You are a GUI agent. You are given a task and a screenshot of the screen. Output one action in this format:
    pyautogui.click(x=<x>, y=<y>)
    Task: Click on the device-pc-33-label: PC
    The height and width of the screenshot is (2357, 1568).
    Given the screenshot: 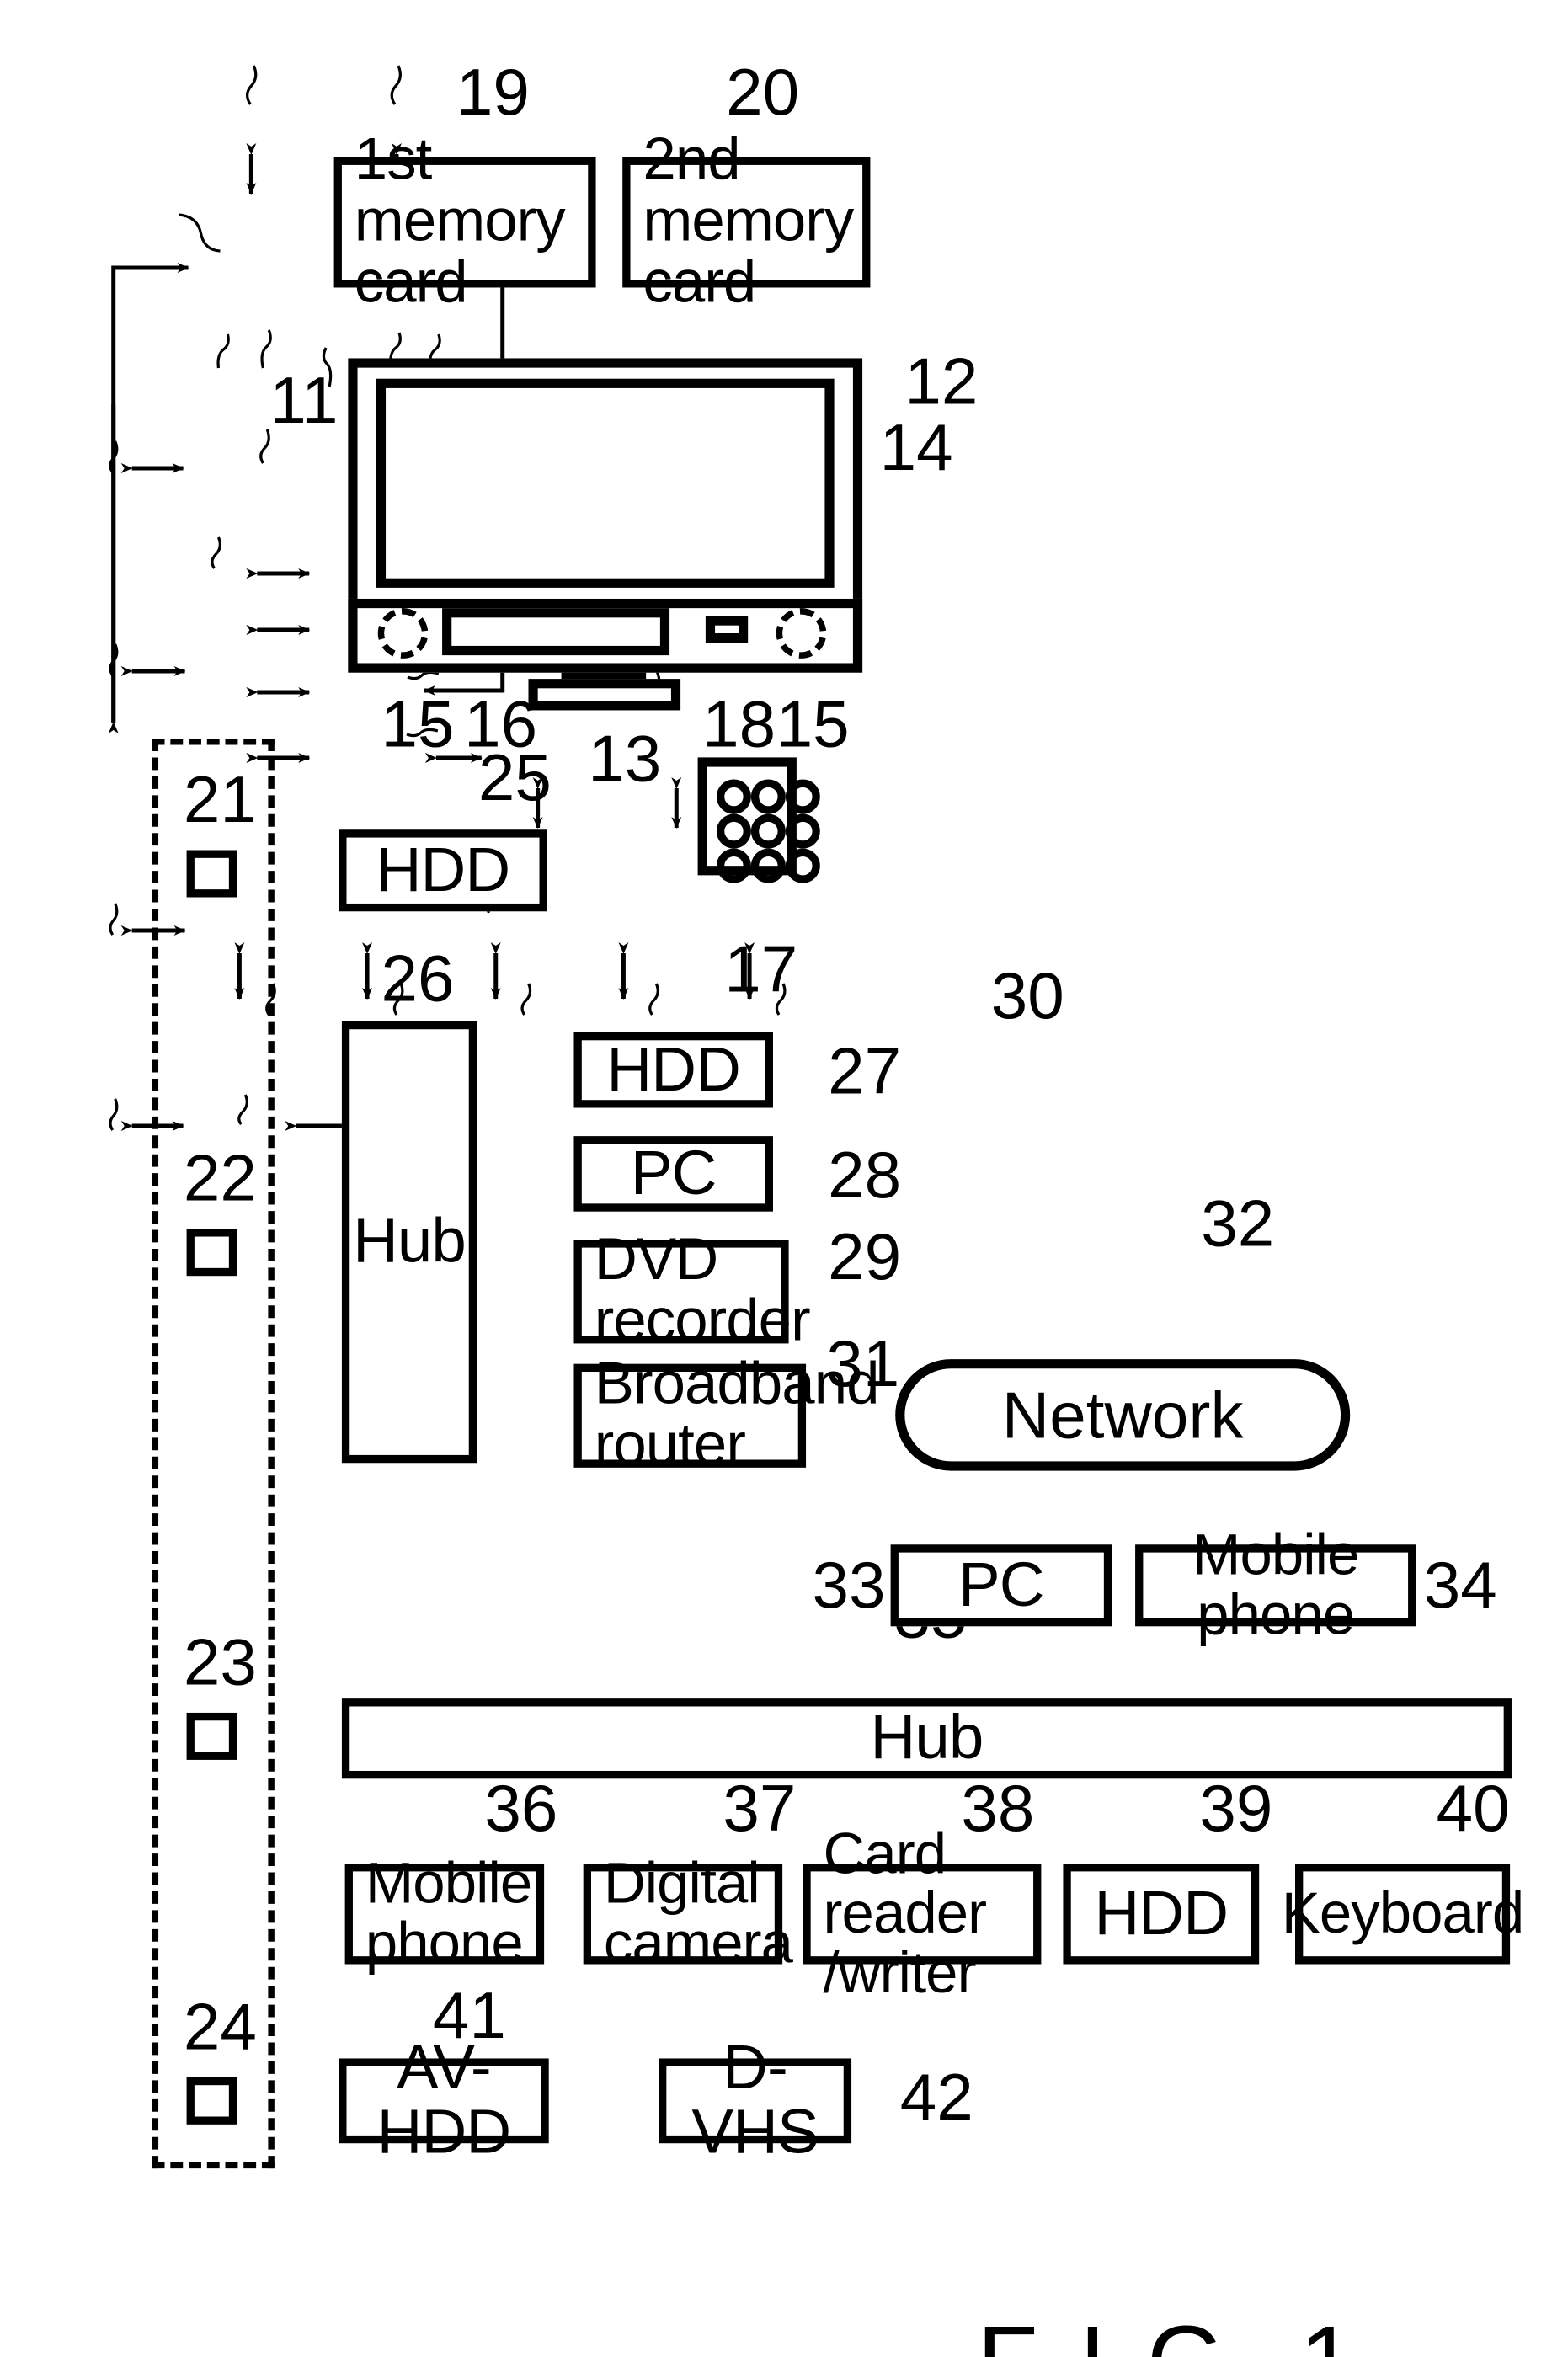 What is the action you would take?
    pyautogui.click(x=1001, y=1584)
    